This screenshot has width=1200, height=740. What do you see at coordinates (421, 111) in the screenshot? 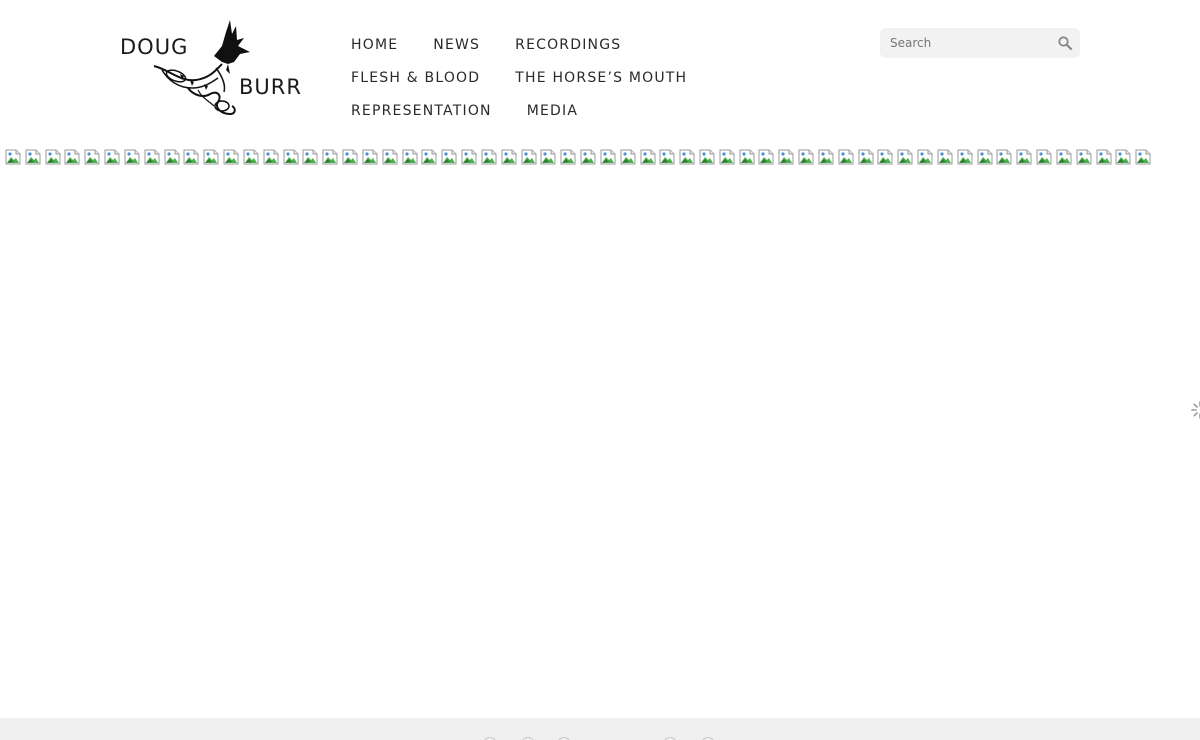
I see `nav-item-representation: REPRESENTATION` at bounding box center [421, 111].